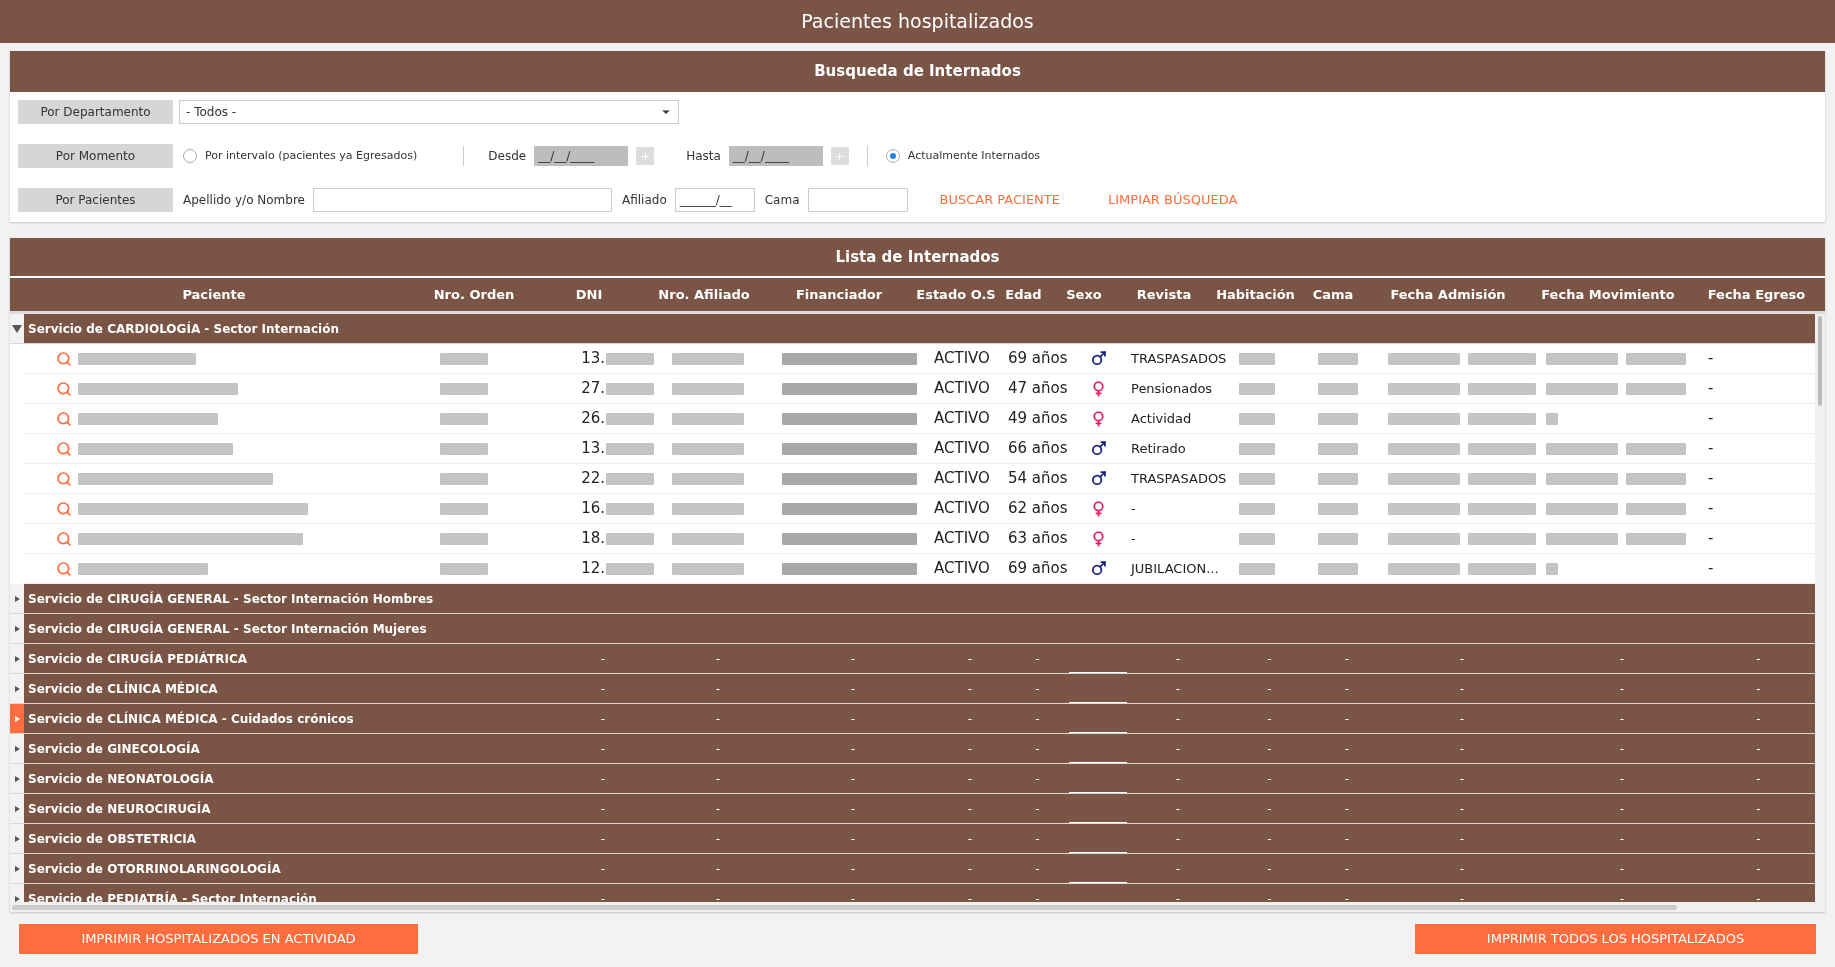 The image size is (1835, 967). I want to click on table-cell-text: Pensionados, so click(1172, 388).